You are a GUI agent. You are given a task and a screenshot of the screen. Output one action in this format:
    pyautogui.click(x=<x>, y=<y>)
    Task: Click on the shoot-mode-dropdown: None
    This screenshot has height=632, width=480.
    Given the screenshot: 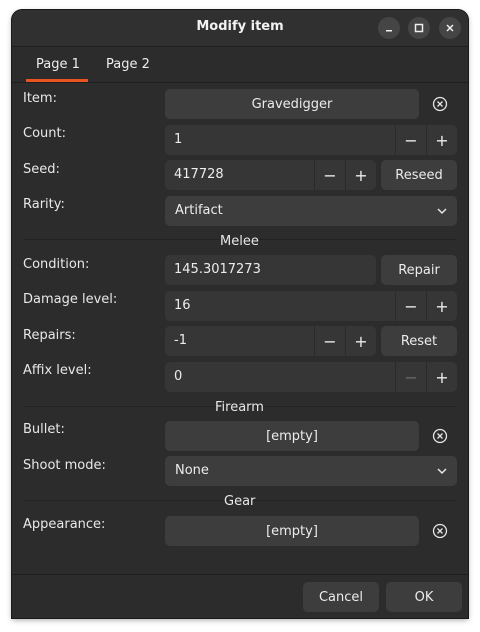 What is the action you would take?
    pyautogui.click(x=311, y=471)
    